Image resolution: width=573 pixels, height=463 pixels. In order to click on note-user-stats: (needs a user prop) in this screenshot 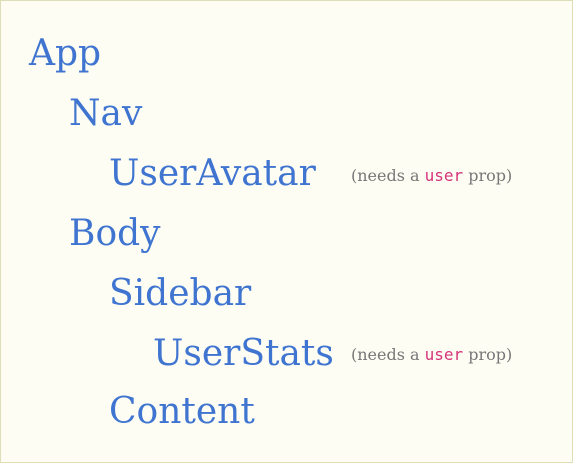, I will do `click(431, 355)`.